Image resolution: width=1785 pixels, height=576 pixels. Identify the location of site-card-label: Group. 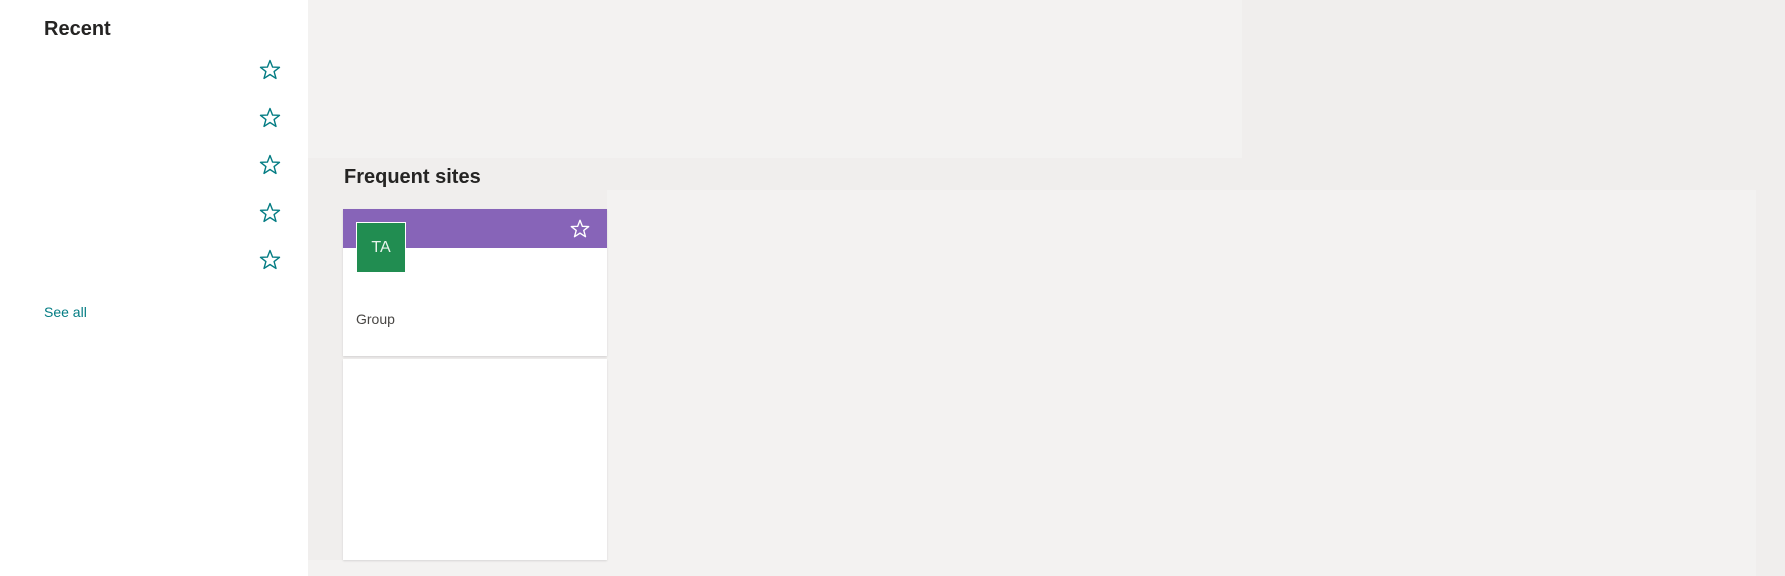
(375, 319).